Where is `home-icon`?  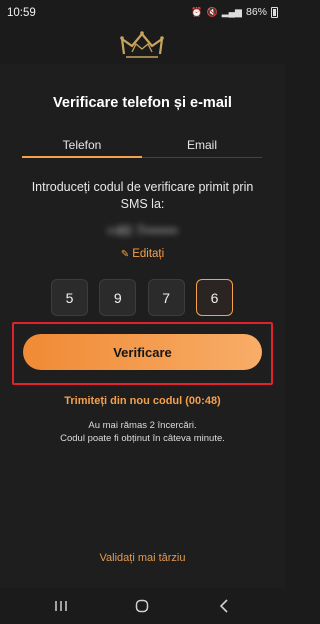 home-icon is located at coordinates (142, 606).